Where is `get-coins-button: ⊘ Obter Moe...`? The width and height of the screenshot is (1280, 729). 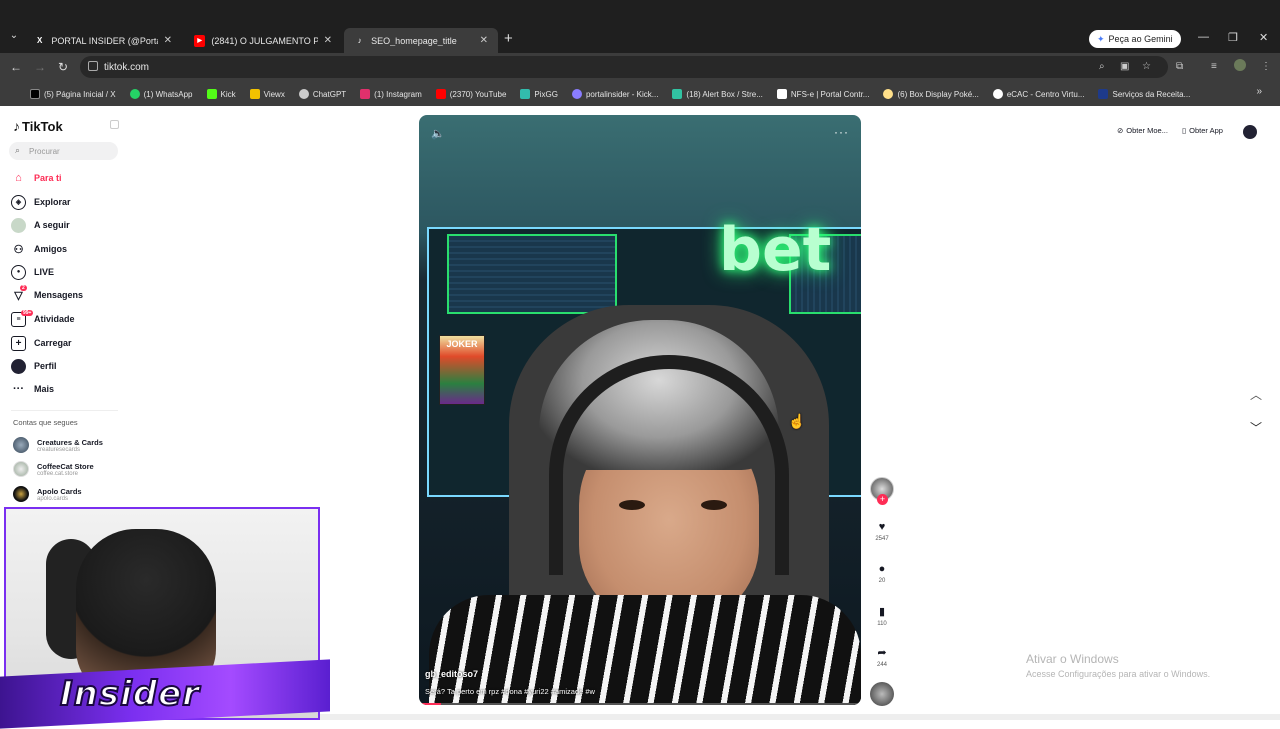
get-coins-button: ⊘ Obter Moe... is located at coordinates (1142, 130).